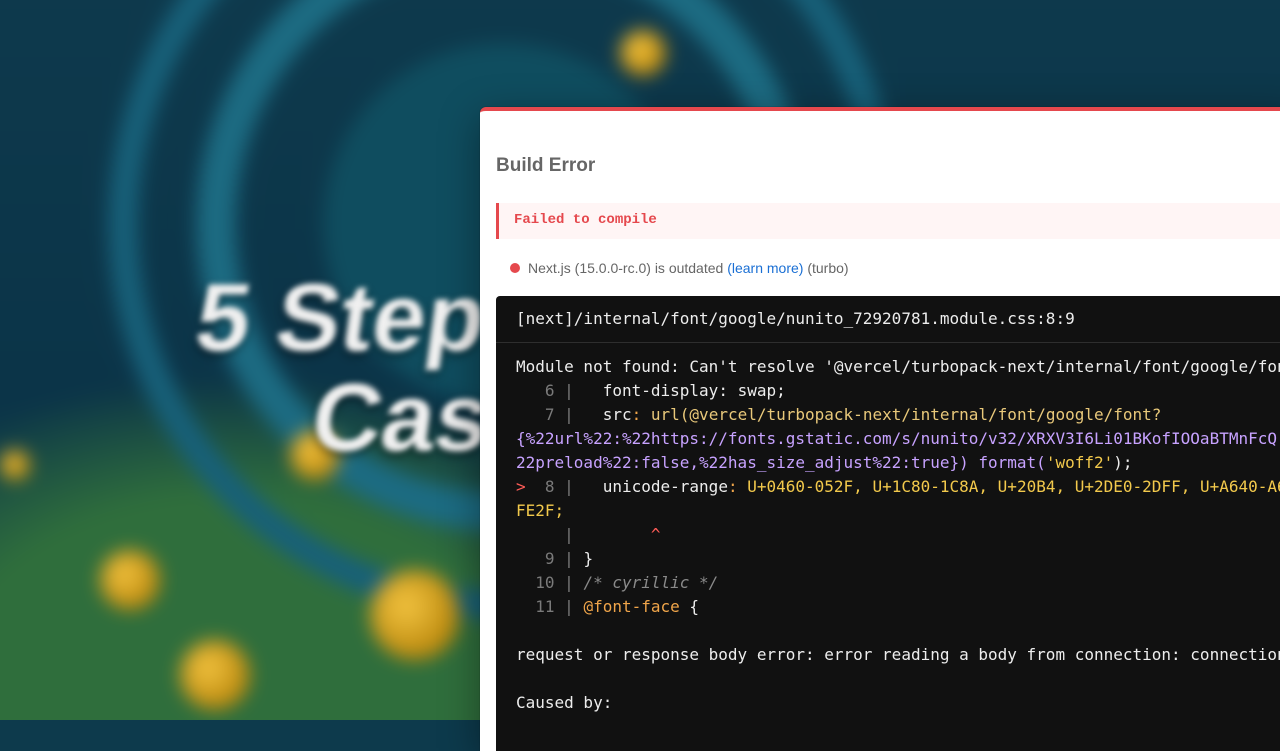  What do you see at coordinates (665, 390) in the screenshot?
I see `code-line-6: 6 | font-display: swap;` at bounding box center [665, 390].